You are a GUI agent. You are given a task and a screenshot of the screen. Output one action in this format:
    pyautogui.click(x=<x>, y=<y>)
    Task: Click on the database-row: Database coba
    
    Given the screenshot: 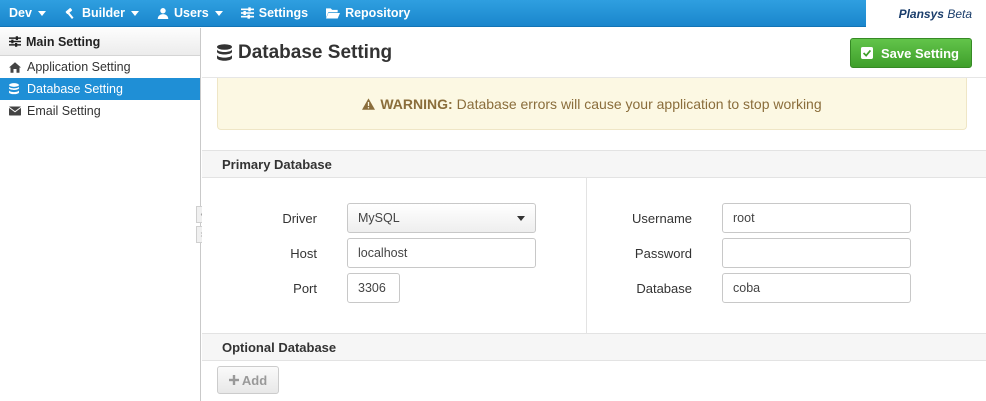 What is the action you would take?
    pyautogui.click(x=756, y=288)
    